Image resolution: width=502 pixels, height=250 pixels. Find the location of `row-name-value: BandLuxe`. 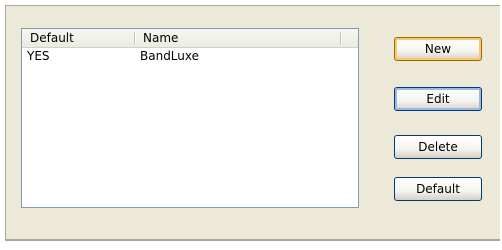

row-name-value: BandLuxe is located at coordinates (170, 56).